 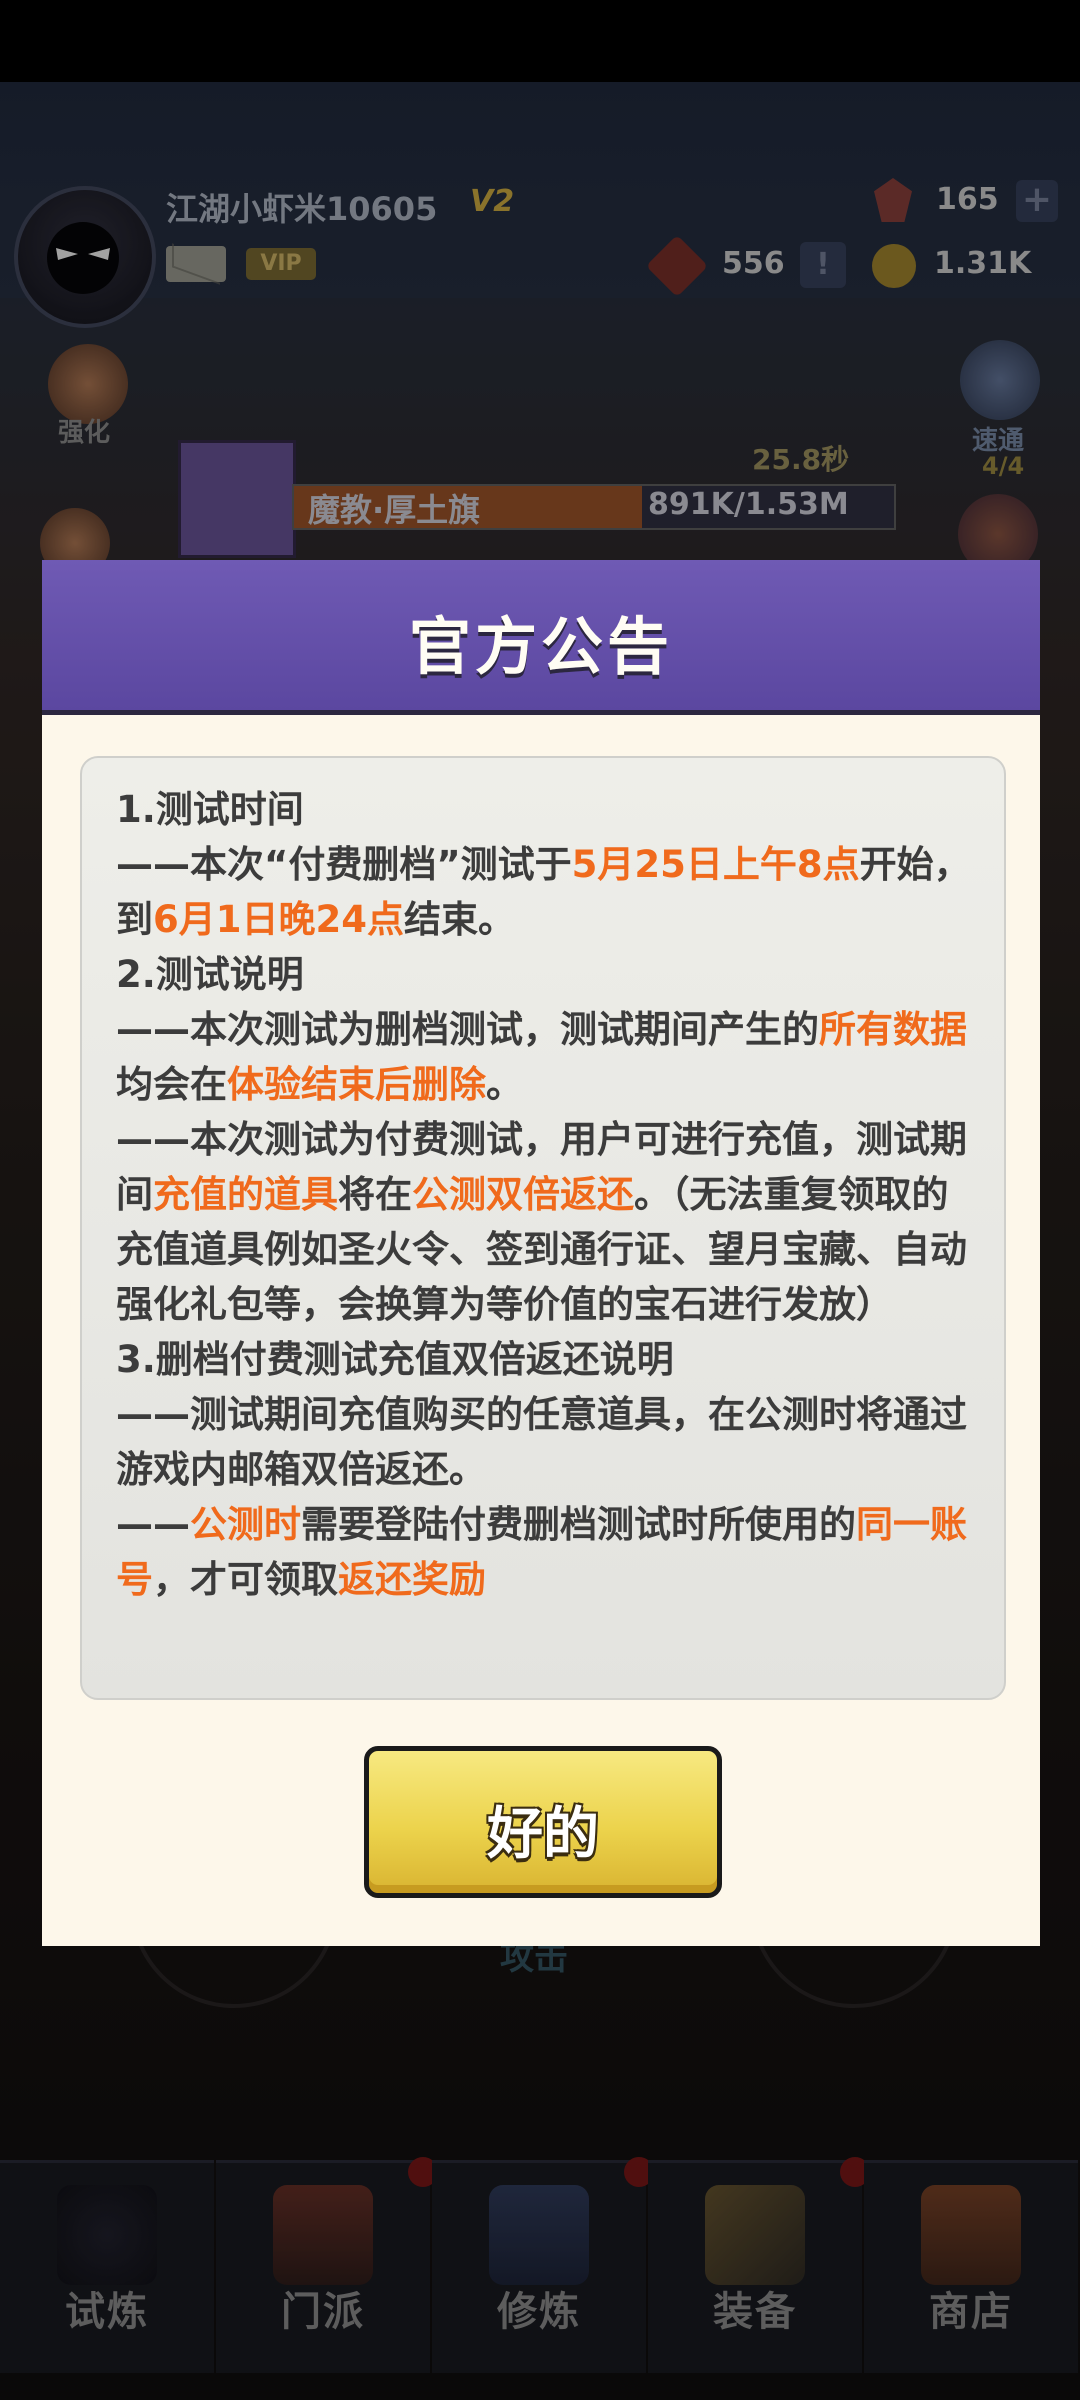 I want to click on text-segment: ——本次“付费删档”测试于, so click(x=344, y=864).